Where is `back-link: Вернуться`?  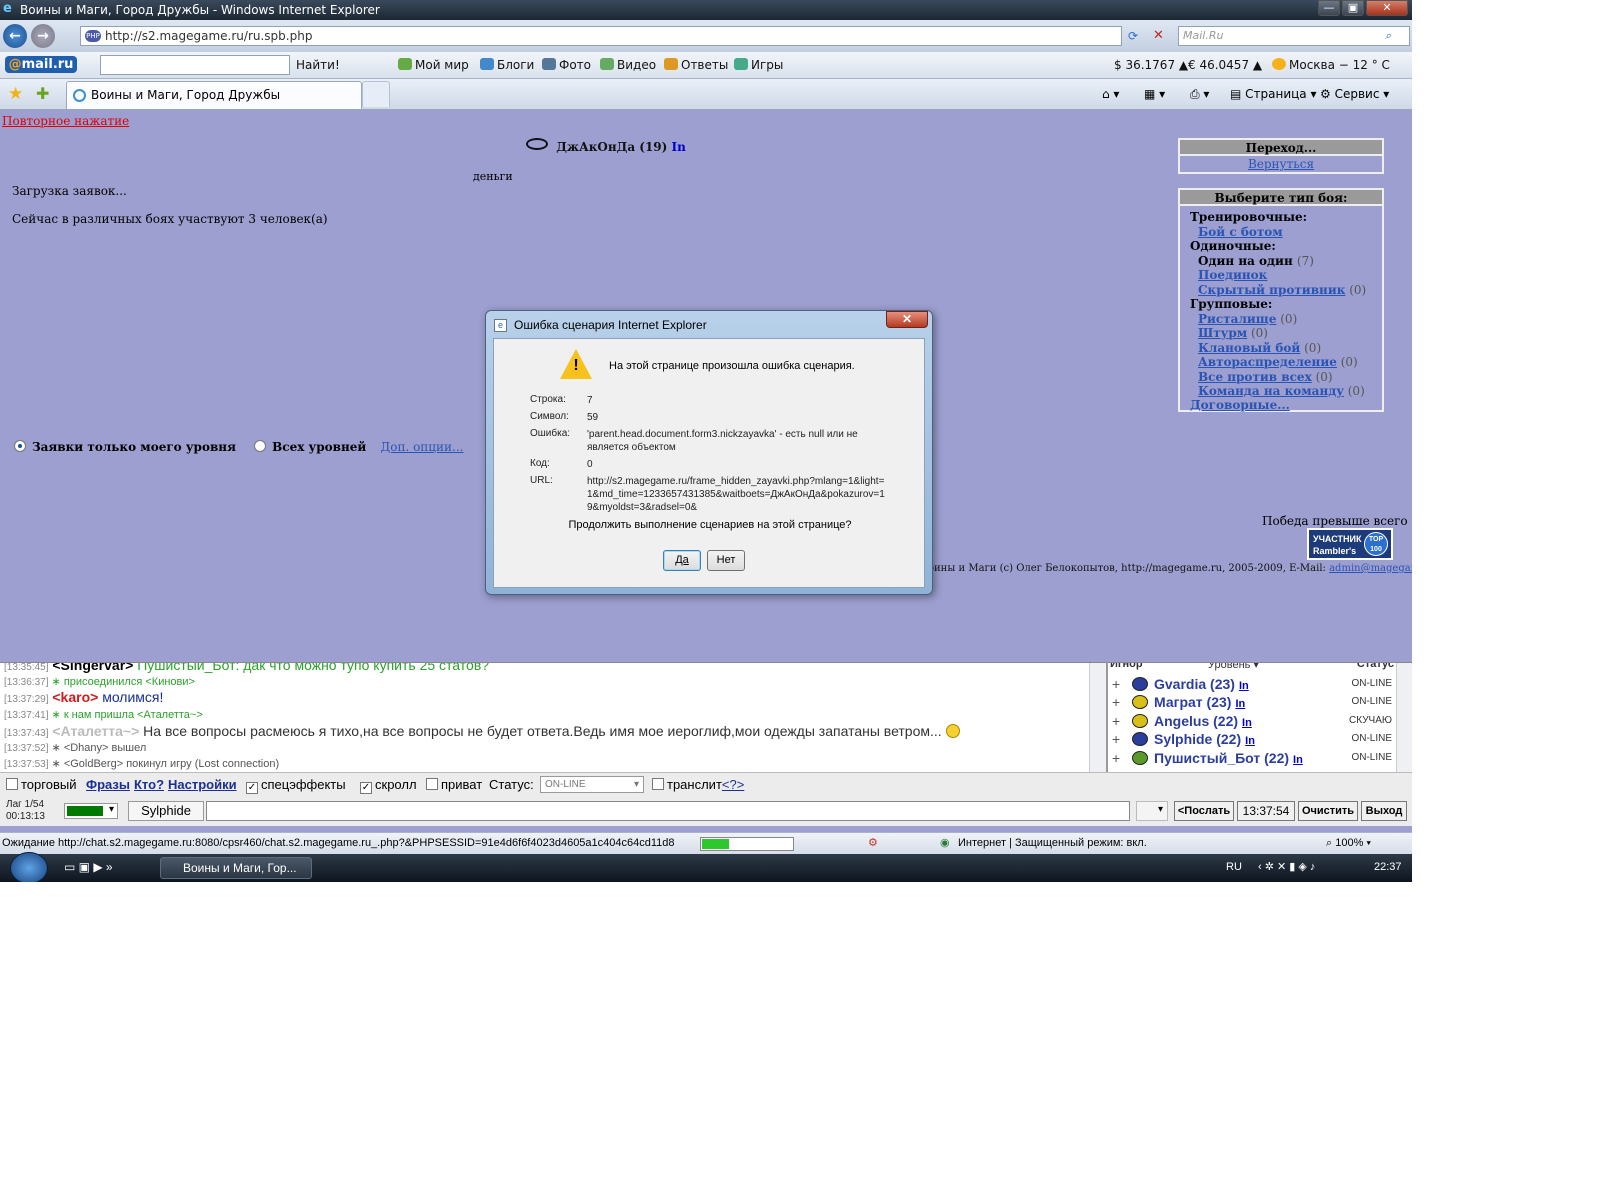
back-link: Вернуться is located at coordinates (1281, 164).